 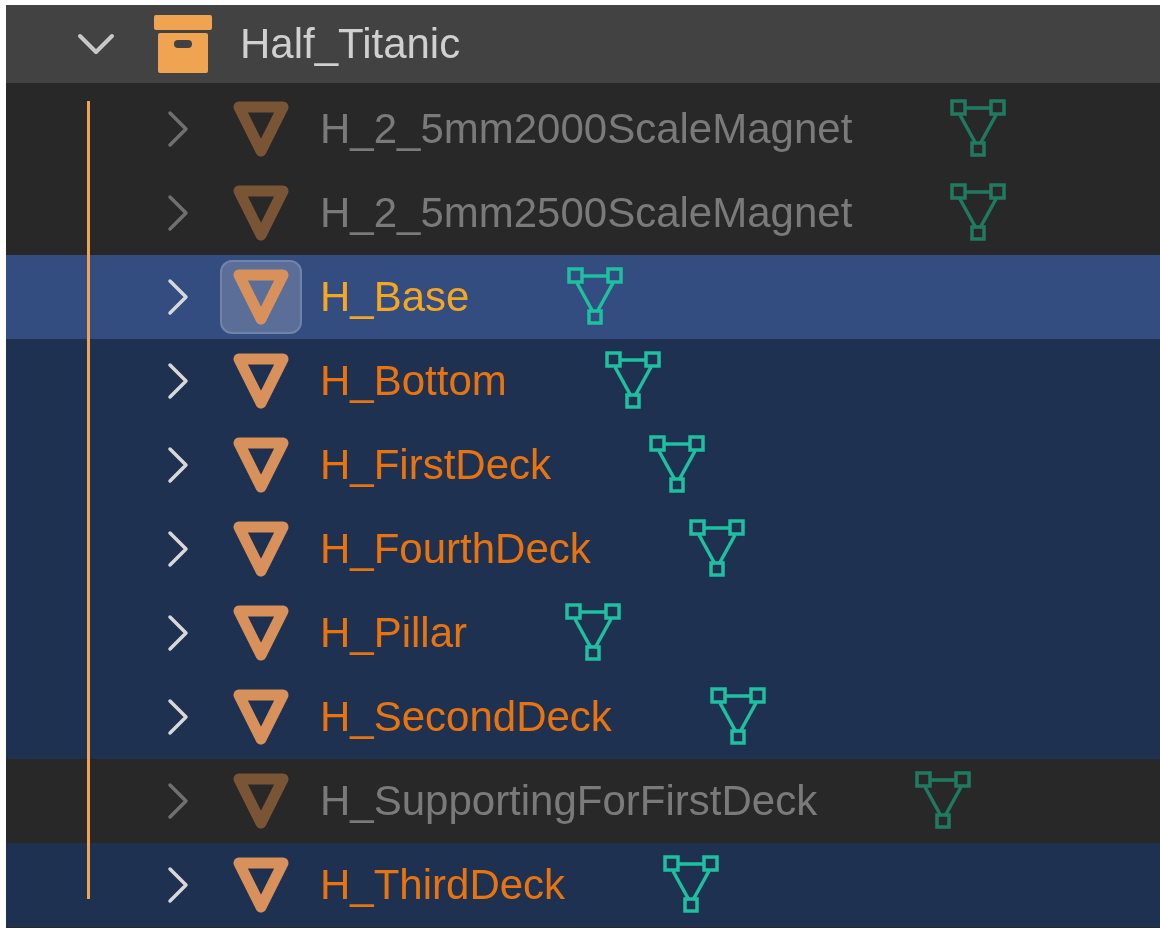 What do you see at coordinates (466, 717) in the screenshot?
I see `object-name: H_SecondDeck` at bounding box center [466, 717].